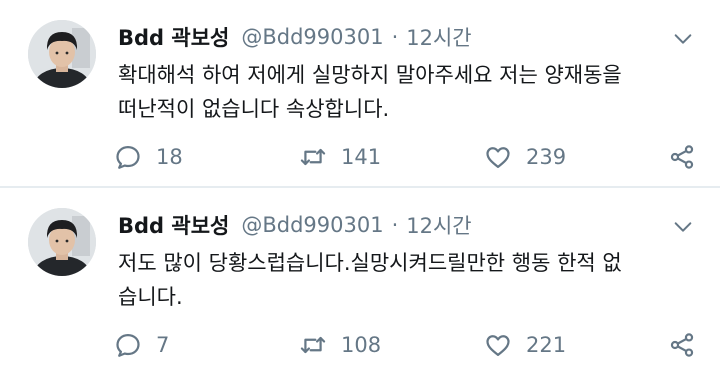 This screenshot has height=374, width=720. Describe the element at coordinates (206, 345) in the screenshot. I see `reply-button: 7` at that location.